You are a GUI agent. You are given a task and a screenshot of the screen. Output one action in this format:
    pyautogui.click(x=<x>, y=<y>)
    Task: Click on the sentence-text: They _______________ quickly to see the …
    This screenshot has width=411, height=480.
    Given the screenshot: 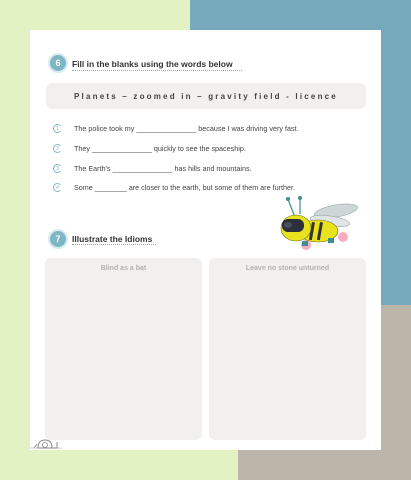 What is the action you would take?
    pyautogui.click(x=160, y=148)
    